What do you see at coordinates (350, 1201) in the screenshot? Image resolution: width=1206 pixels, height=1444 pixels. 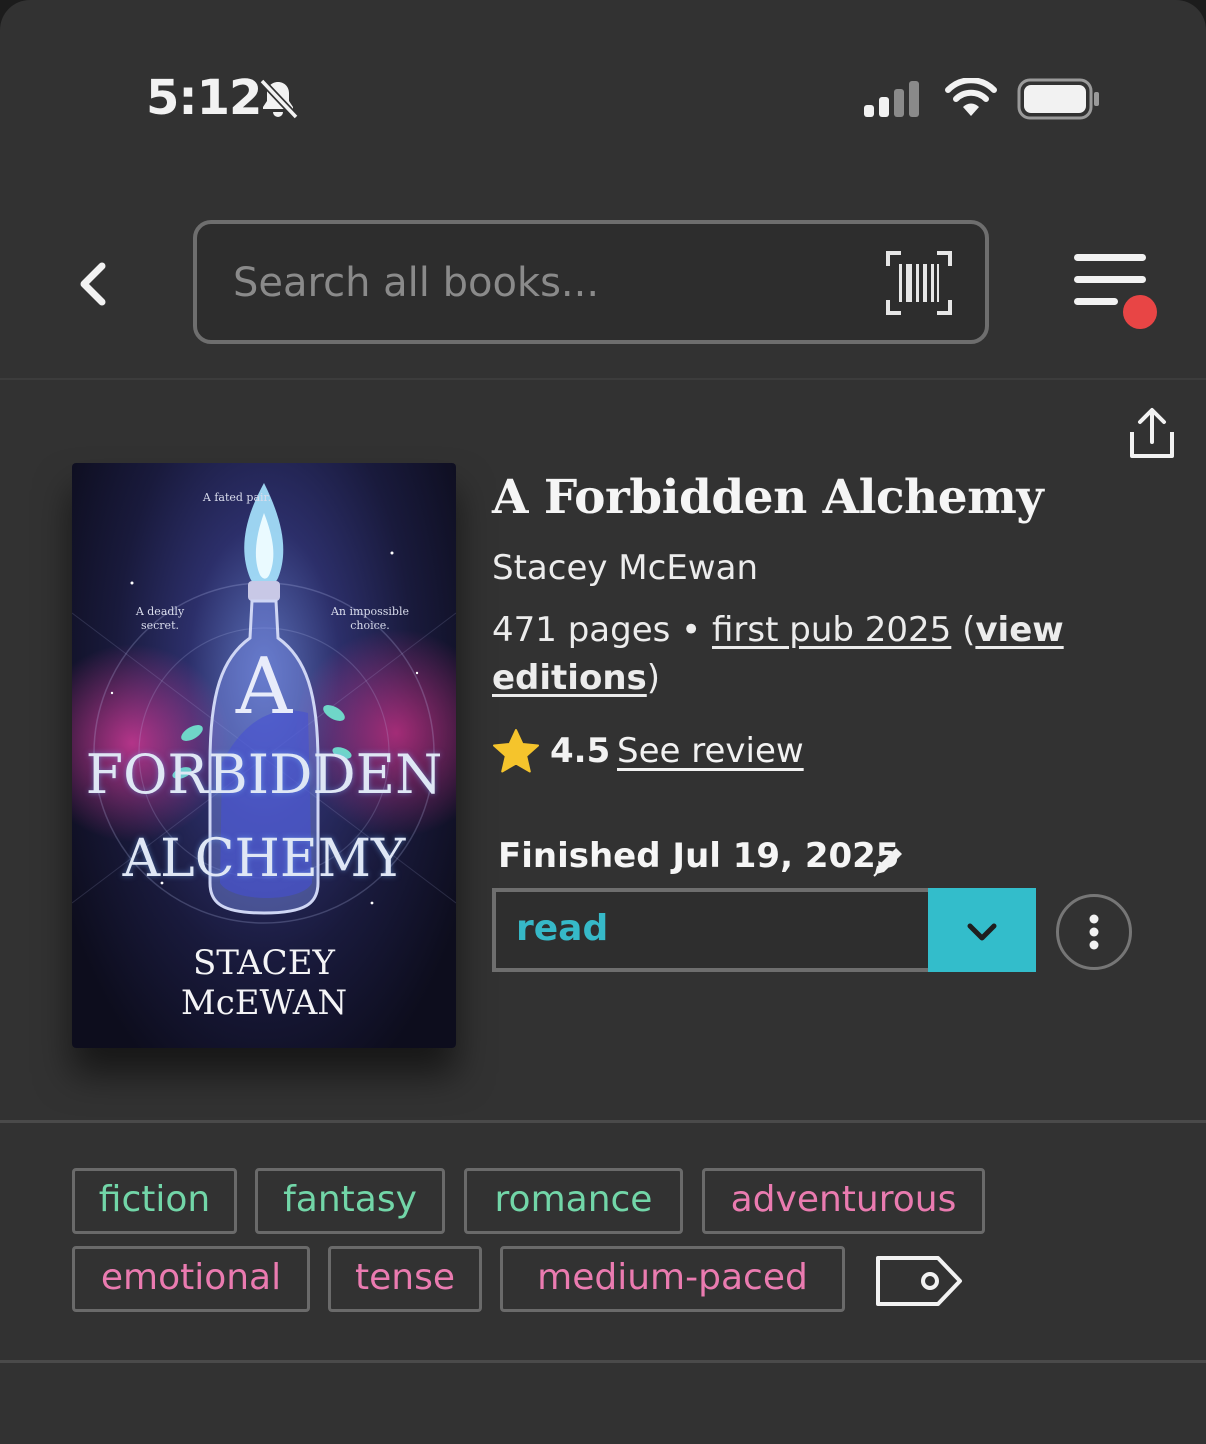 I see `tag-fantasy: fantasy` at bounding box center [350, 1201].